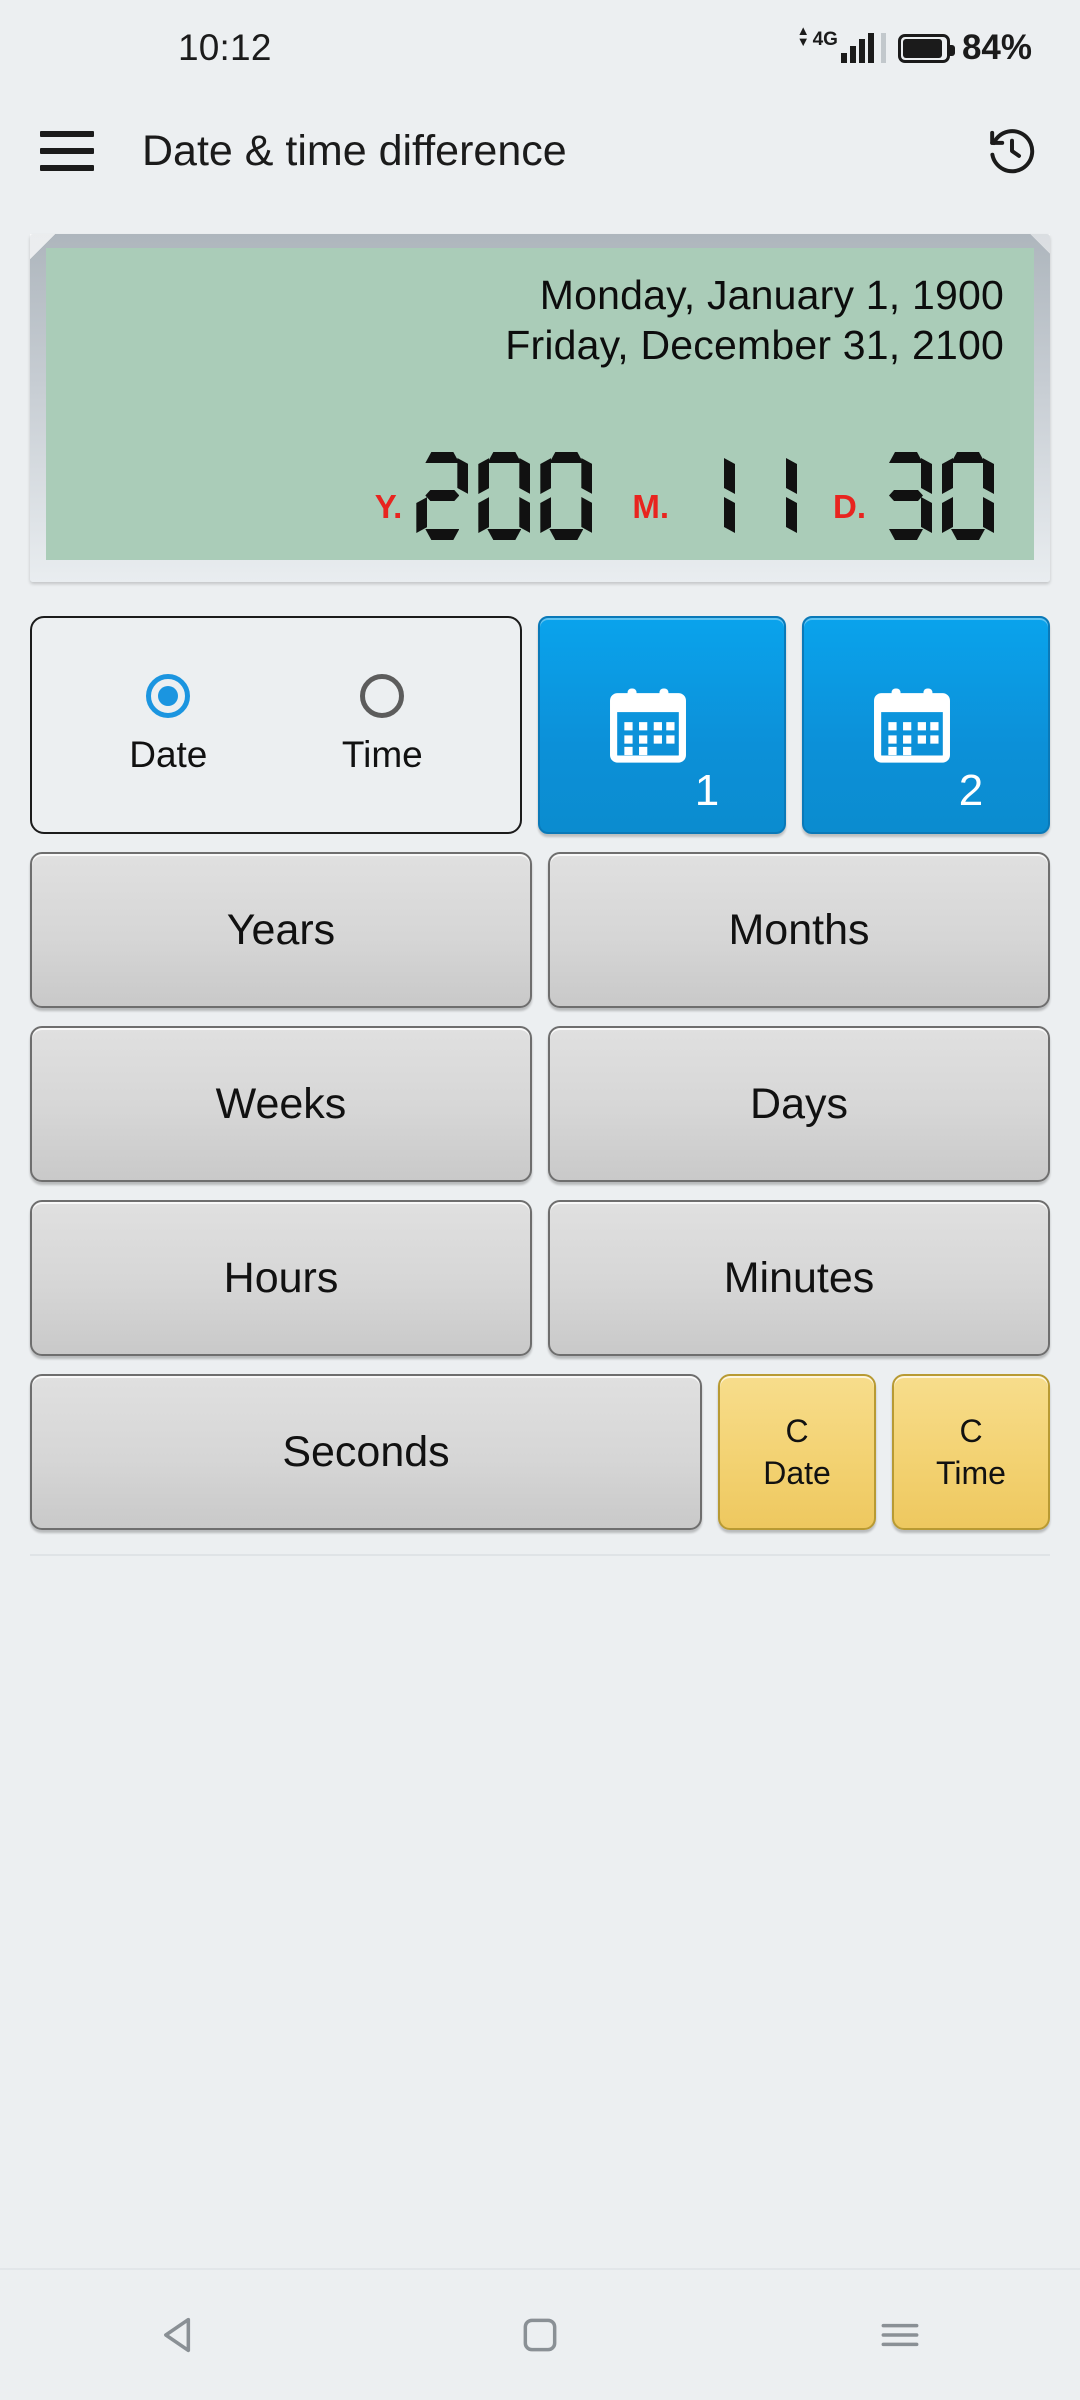  Describe the element at coordinates (354, 150) in the screenshot. I see `page-title: Date & time difference` at that location.